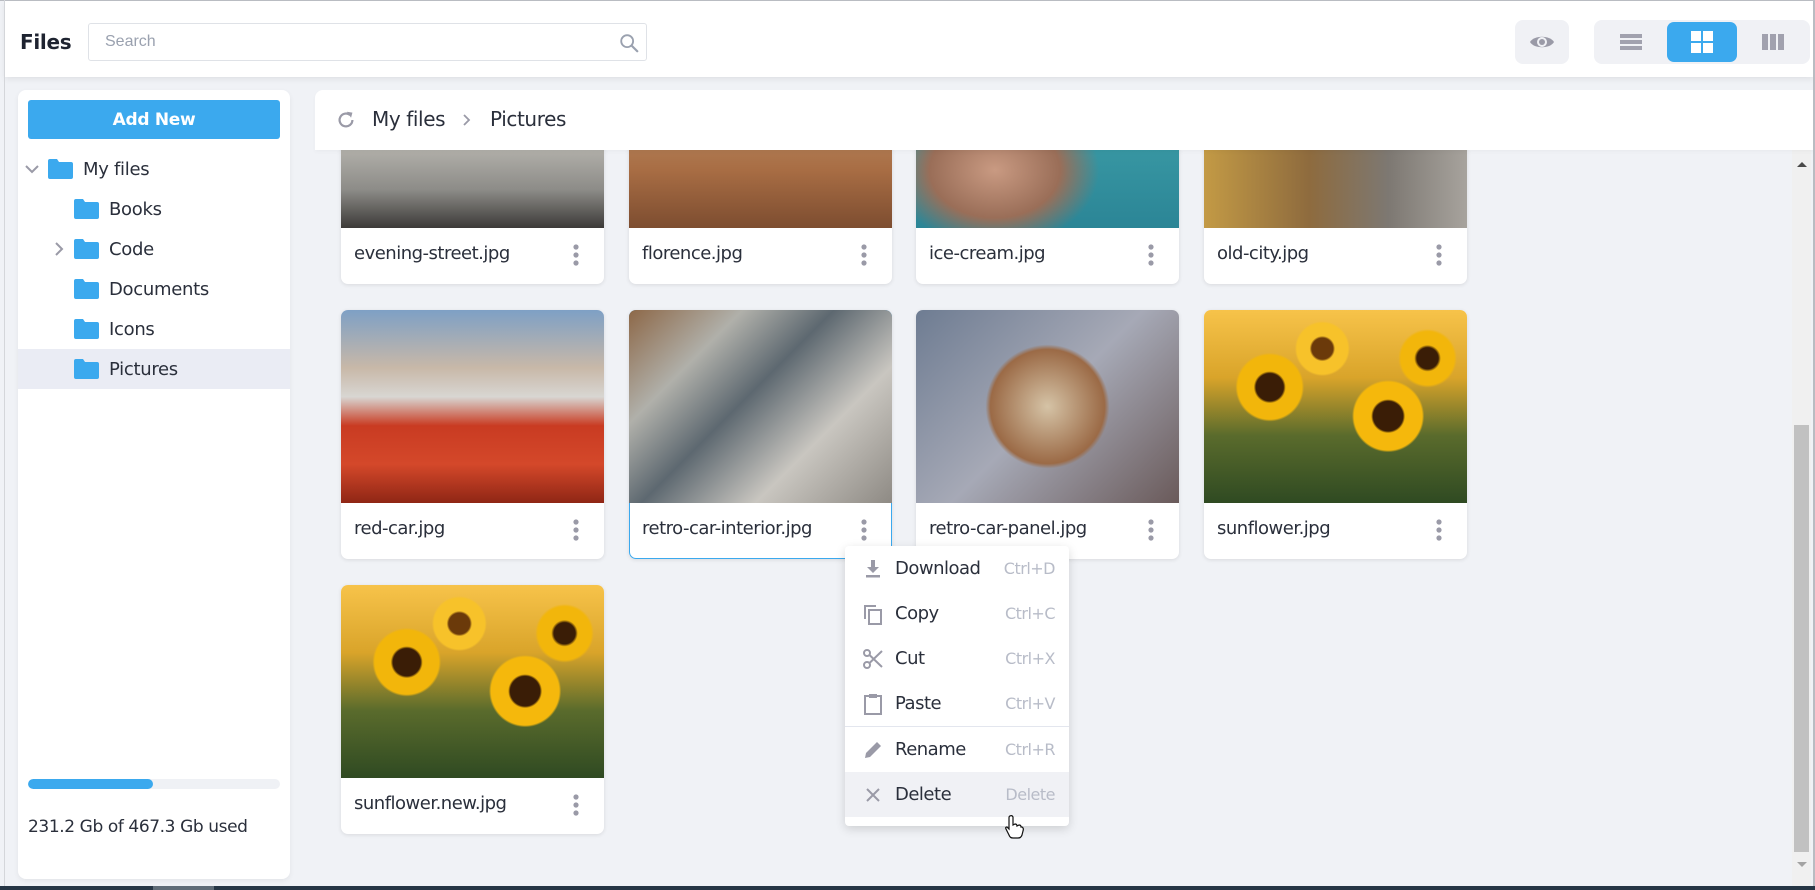 This screenshot has width=1815, height=890. I want to click on tree-item-label: Documents, so click(159, 289).